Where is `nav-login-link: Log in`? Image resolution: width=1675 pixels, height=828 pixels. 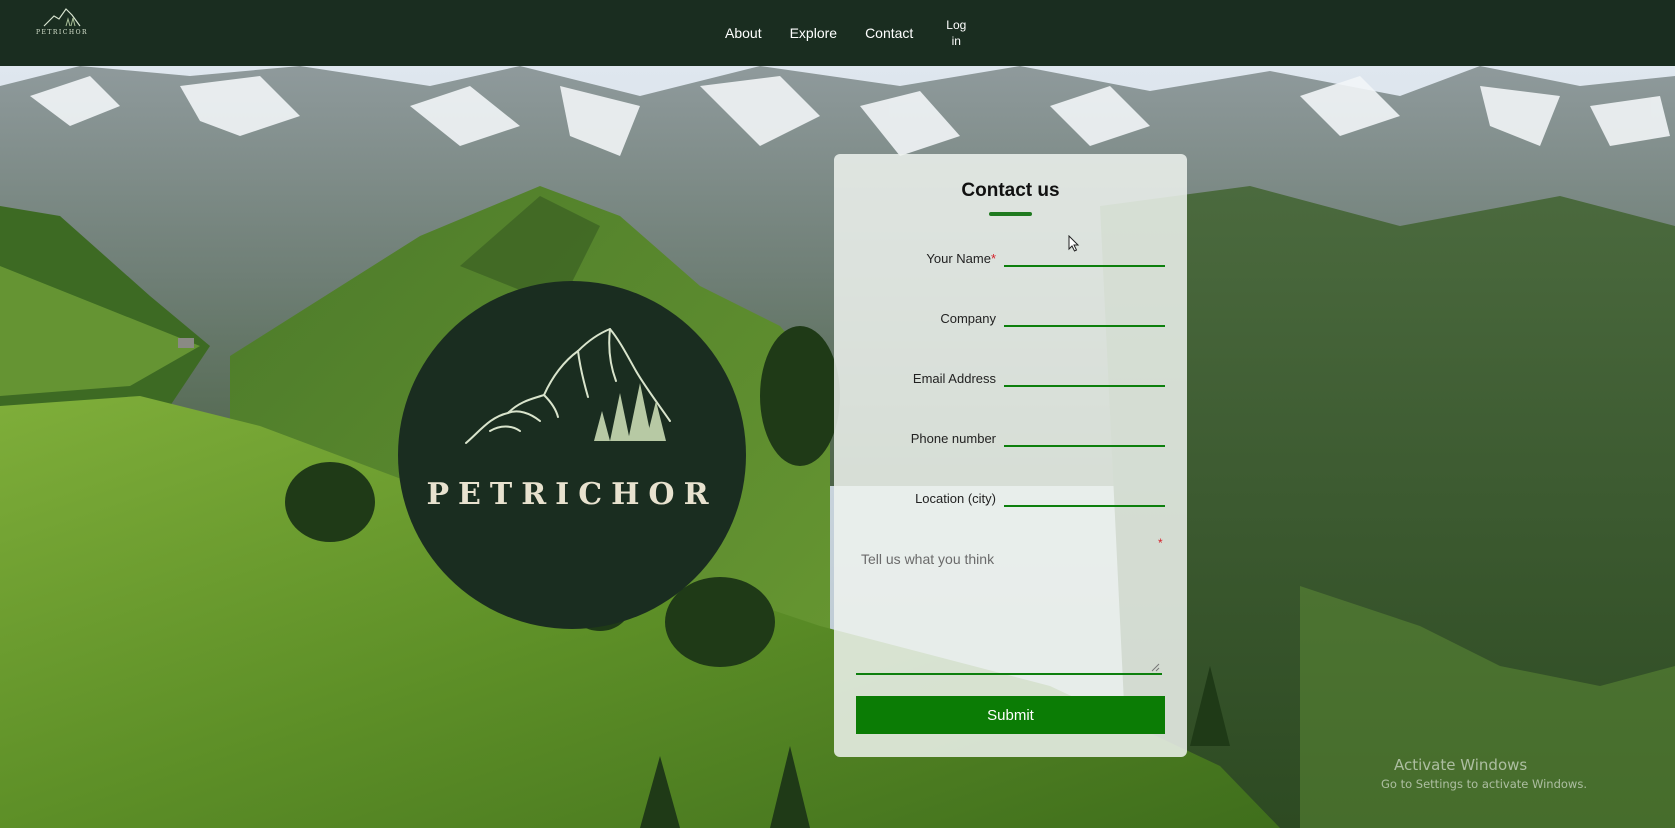 nav-login-link: Log in is located at coordinates (956, 33).